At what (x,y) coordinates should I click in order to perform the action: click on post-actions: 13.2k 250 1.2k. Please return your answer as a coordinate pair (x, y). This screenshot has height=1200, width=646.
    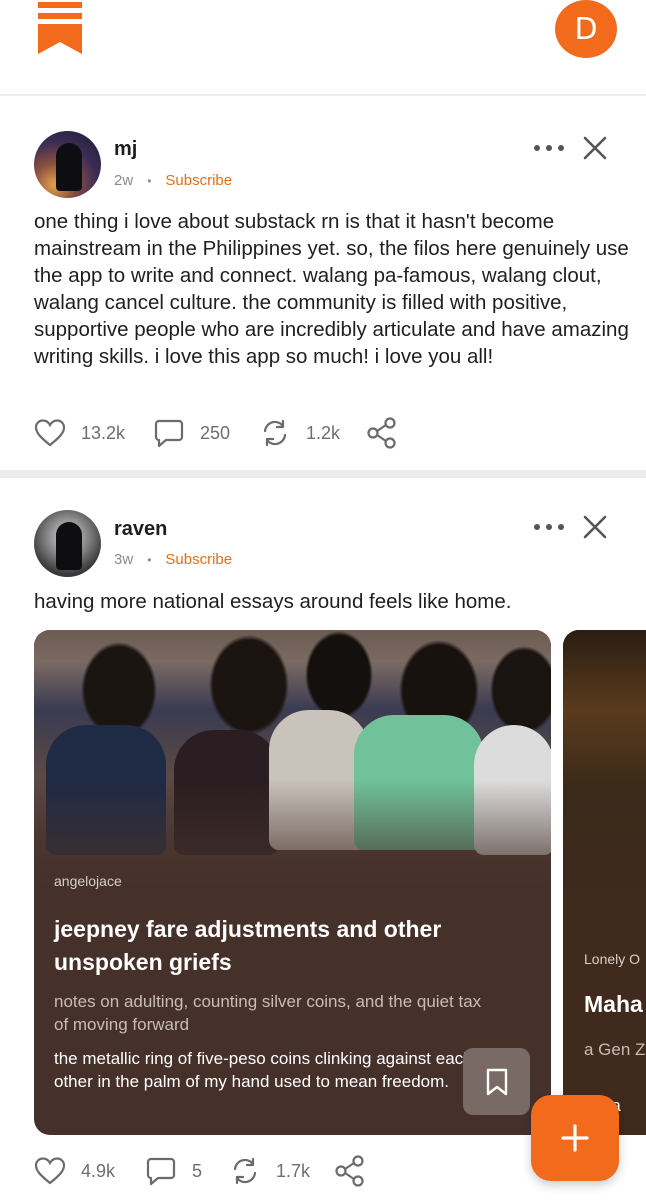
    Looking at the image, I should click on (334, 433).